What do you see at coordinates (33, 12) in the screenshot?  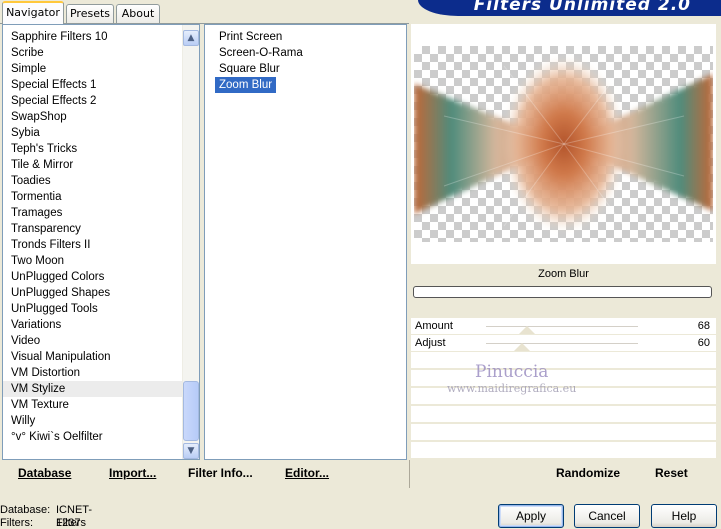 I see `tab-navigator: Navigator` at bounding box center [33, 12].